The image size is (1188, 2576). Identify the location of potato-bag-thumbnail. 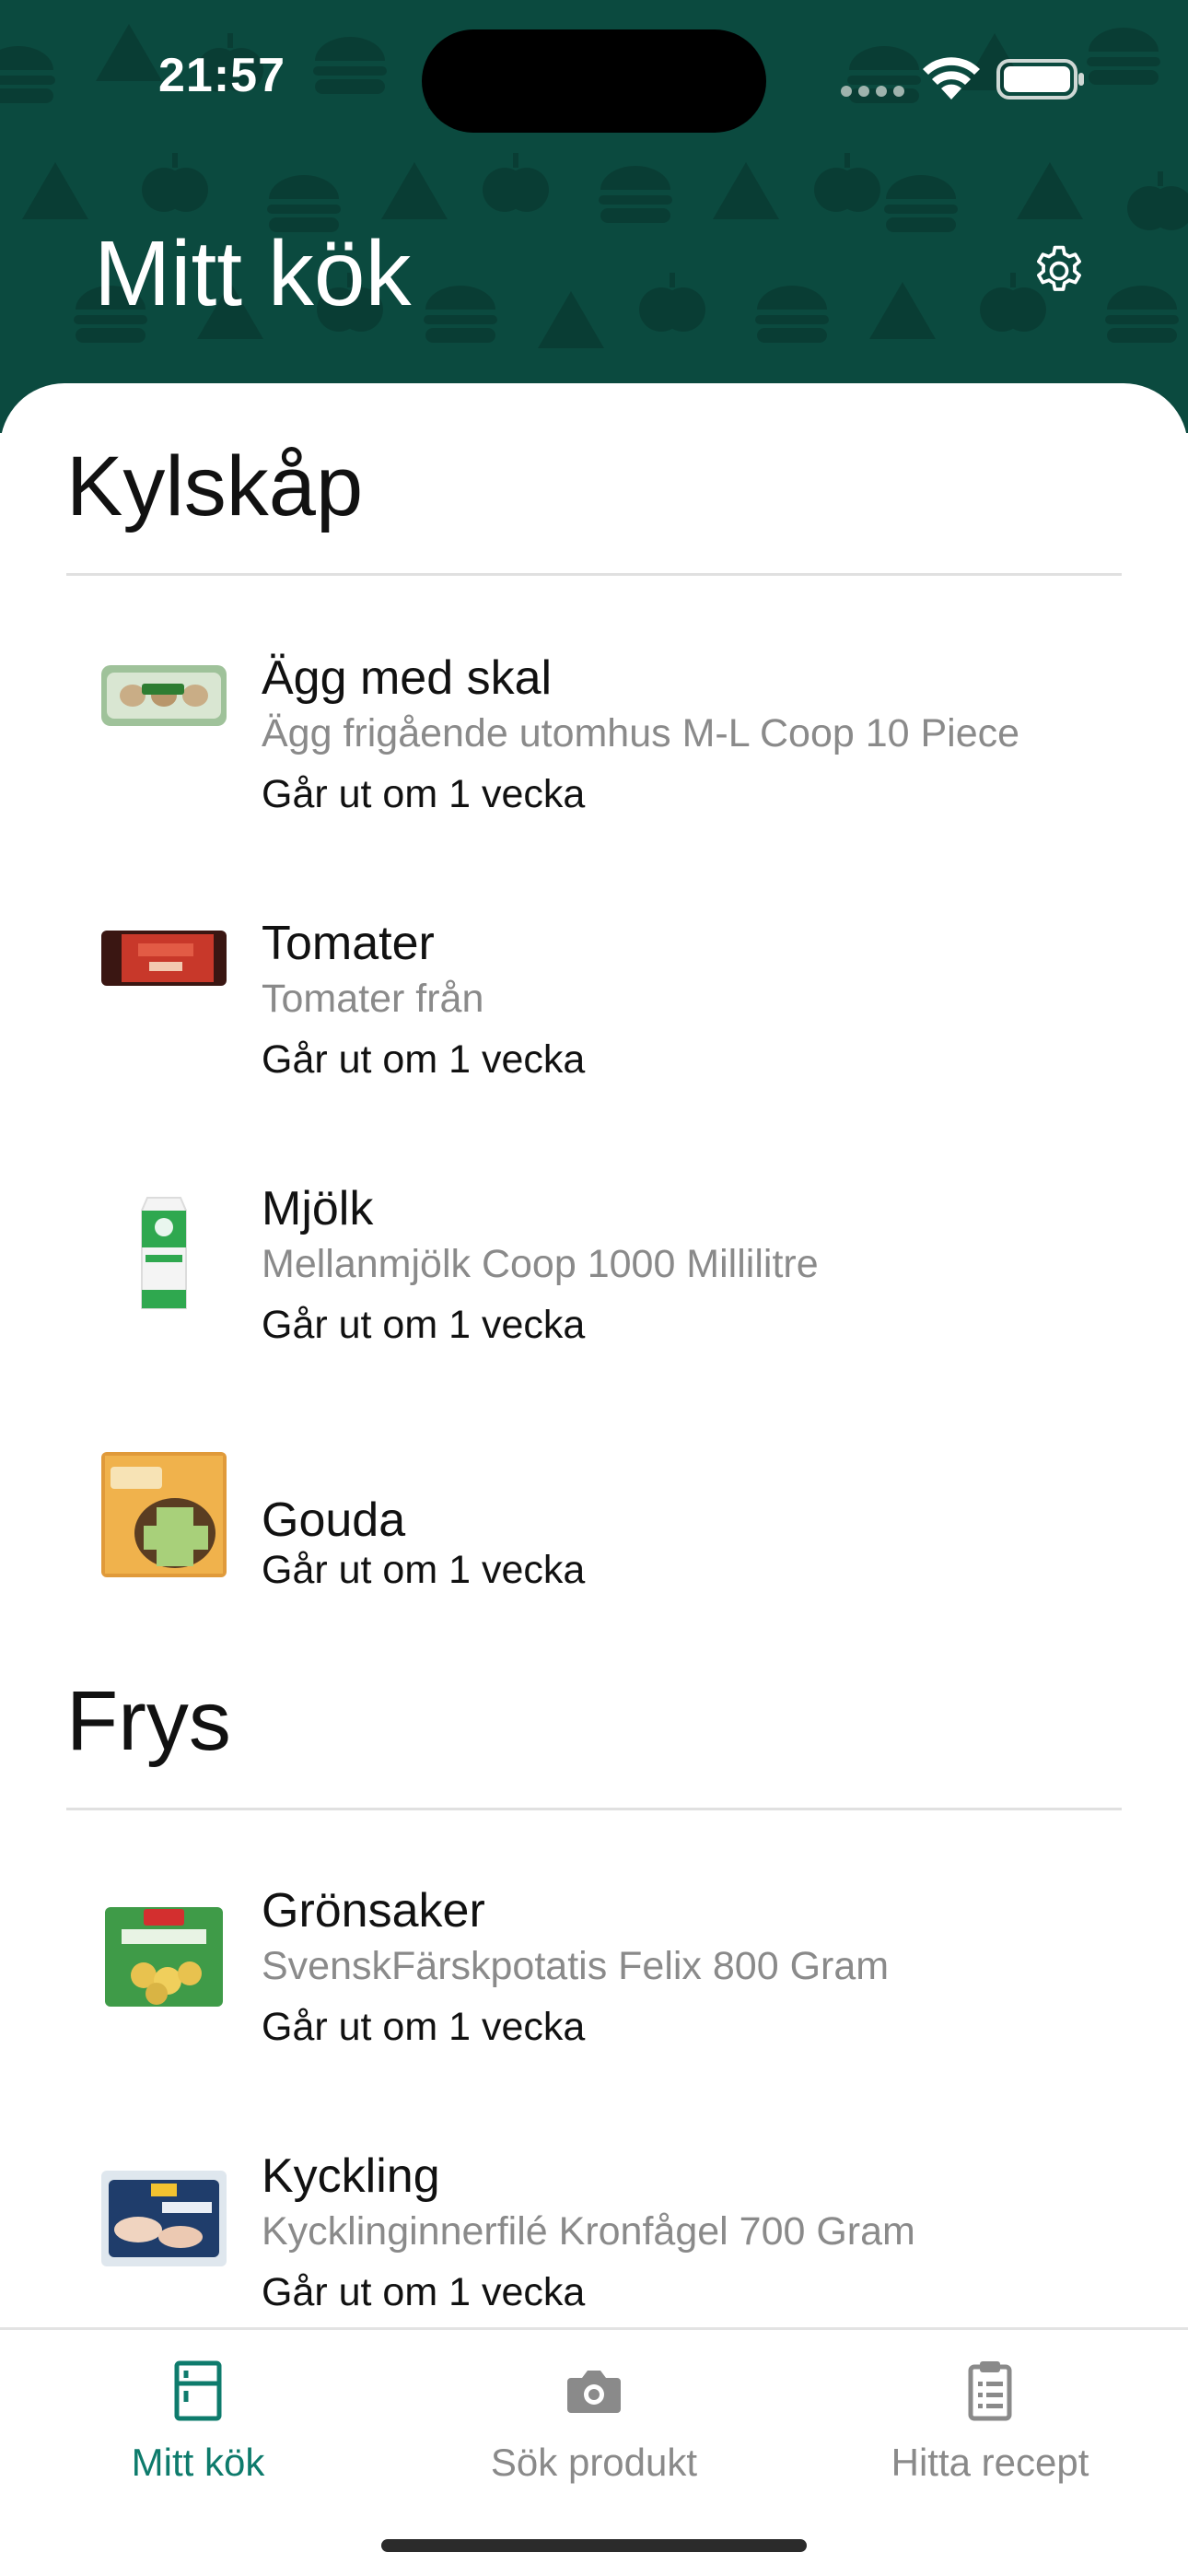
(164, 1957).